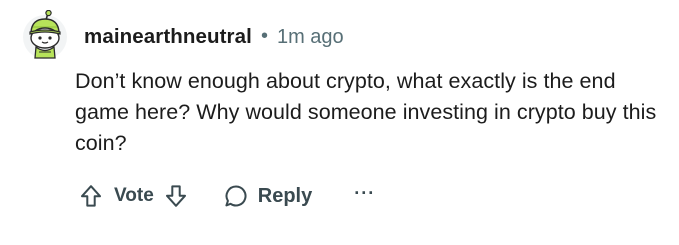 Image resolution: width=679 pixels, height=245 pixels. Describe the element at coordinates (176, 196) in the screenshot. I see `downvote-arrow-icon` at that location.